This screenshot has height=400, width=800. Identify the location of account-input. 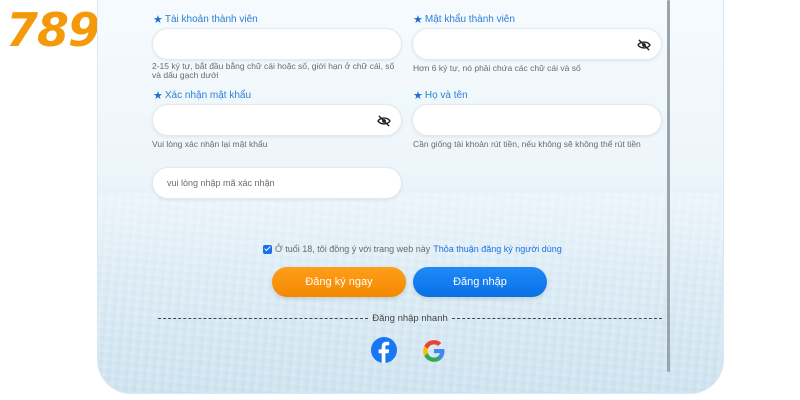
(277, 44).